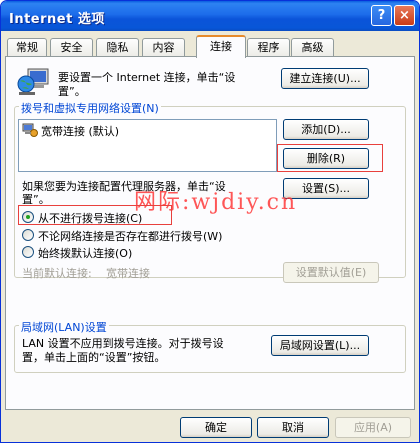 This screenshot has height=443, width=420. What do you see at coordinates (57, 19) in the screenshot?
I see `window-title: Internet 选项` at bounding box center [57, 19].